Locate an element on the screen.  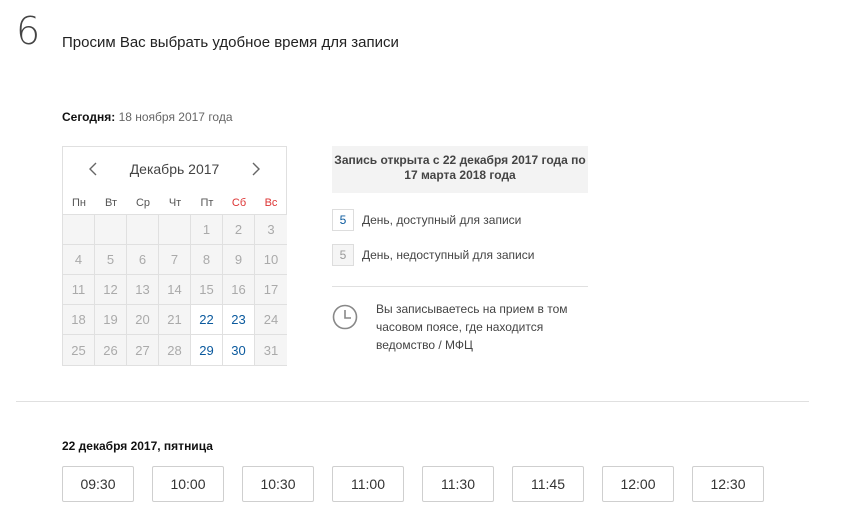
time-slots: 09:30 10:00 10:30 11:00 11:30 11:45 12:00 12:30 is located at coordinates (422, 484).